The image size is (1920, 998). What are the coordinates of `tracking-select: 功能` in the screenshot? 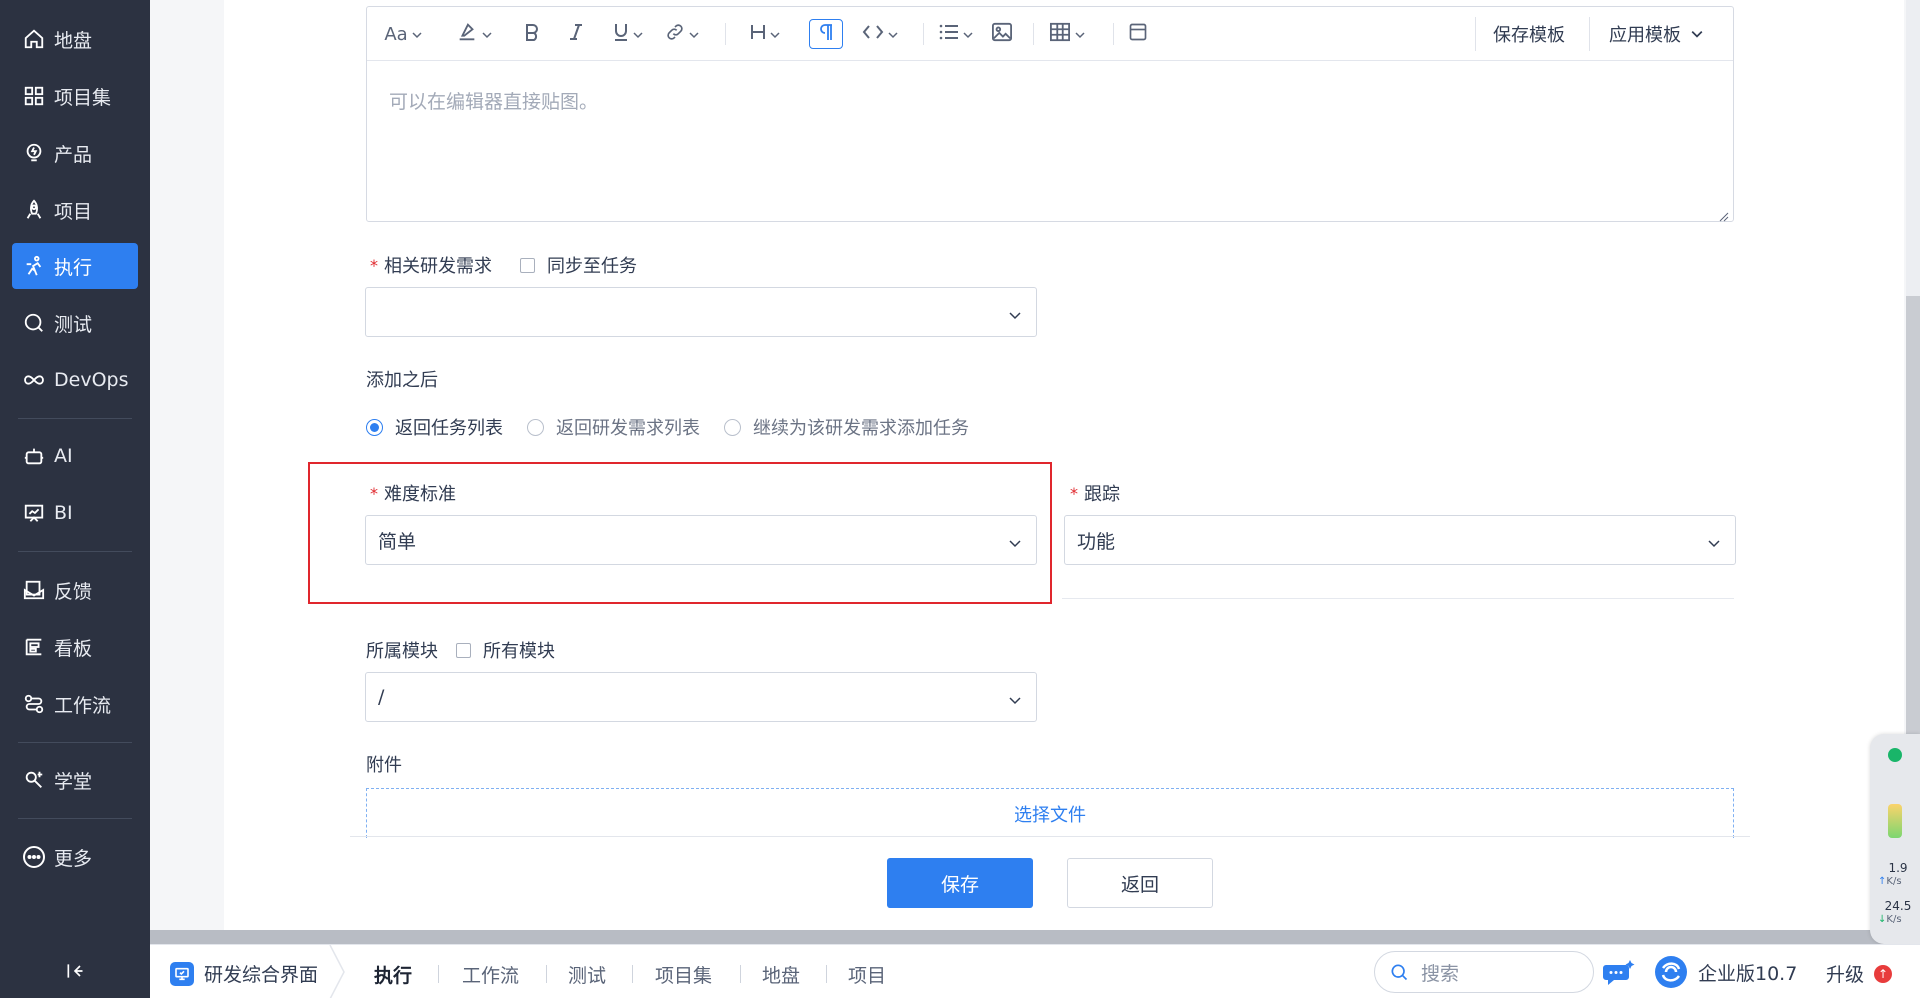 It's located at (1400, 540).